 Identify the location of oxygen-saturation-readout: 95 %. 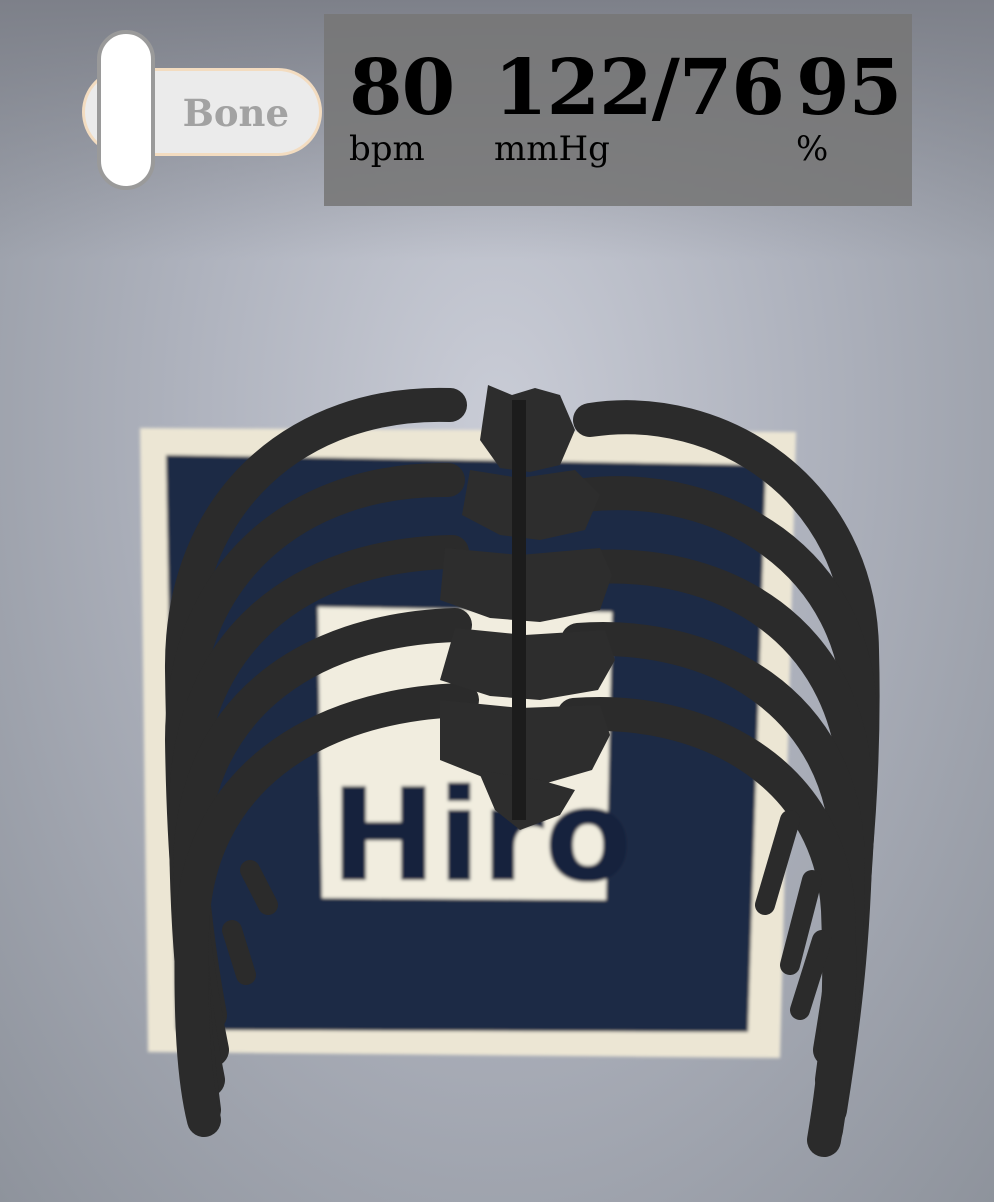
(849, 106).